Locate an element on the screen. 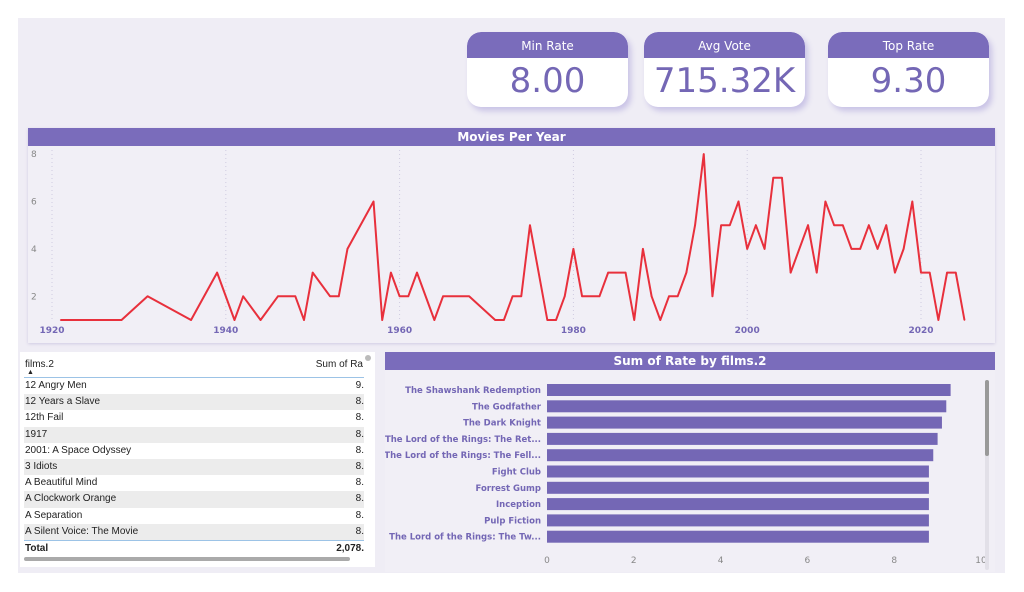 Image resolution: width=1024 pixels, height=592 pixels. table-row: 12 Years a Slave 8. is located at coordinates (194, 402).